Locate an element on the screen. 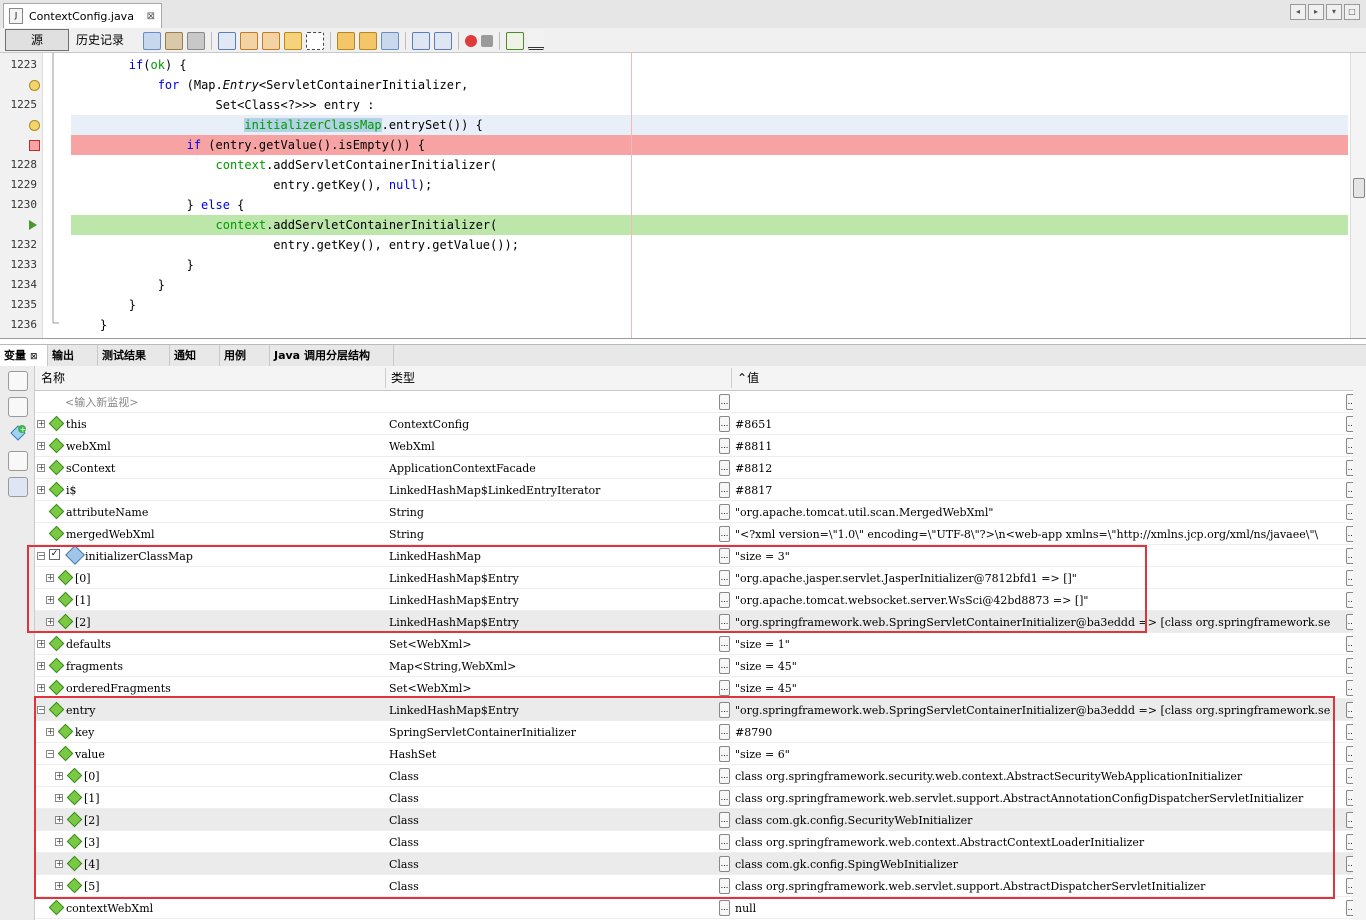 The width and height of the screenshot is (1366, 920). line-number: 1233 is located at coordinates (21, 265).